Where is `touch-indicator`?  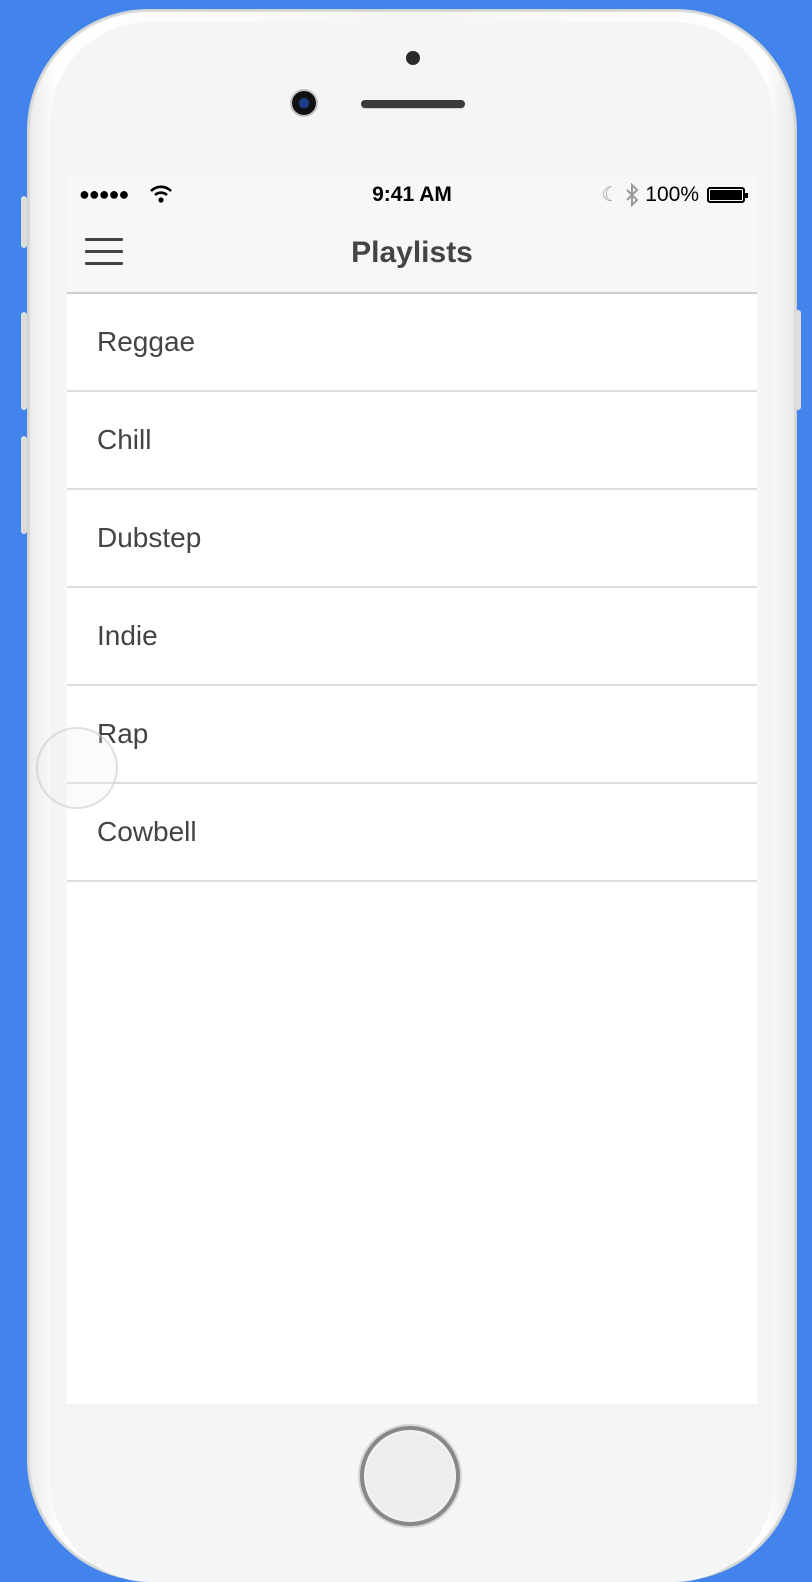 touch-indicator is located at coordinates (77, 768).